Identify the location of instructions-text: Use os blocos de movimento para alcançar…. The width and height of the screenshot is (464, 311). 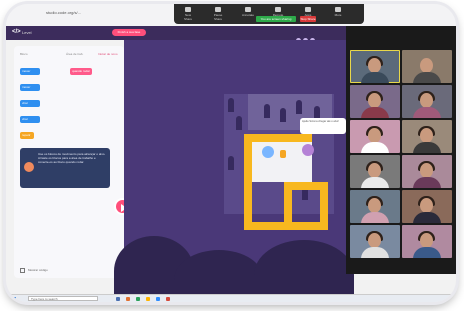
(72, 158).